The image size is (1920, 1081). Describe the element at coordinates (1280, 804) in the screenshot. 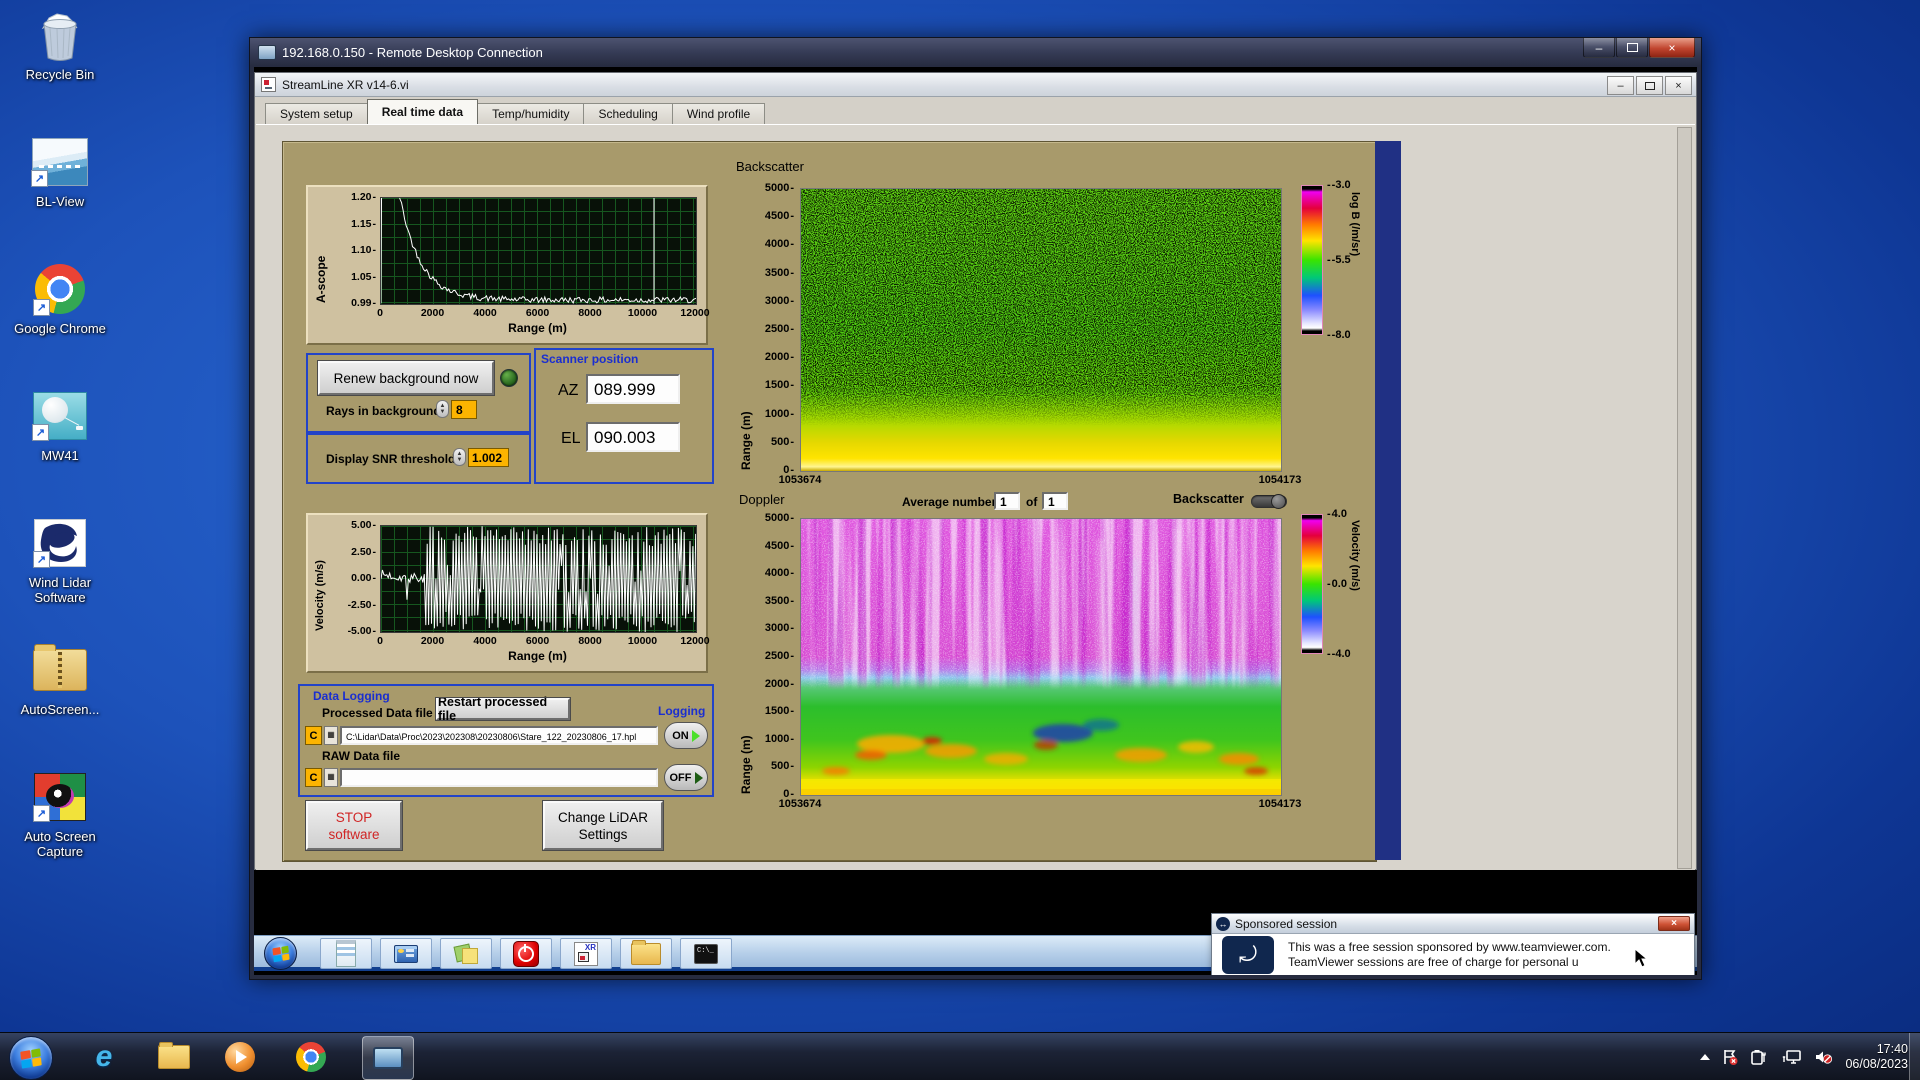

I see `doppler-time-end: 1054173` at that location.